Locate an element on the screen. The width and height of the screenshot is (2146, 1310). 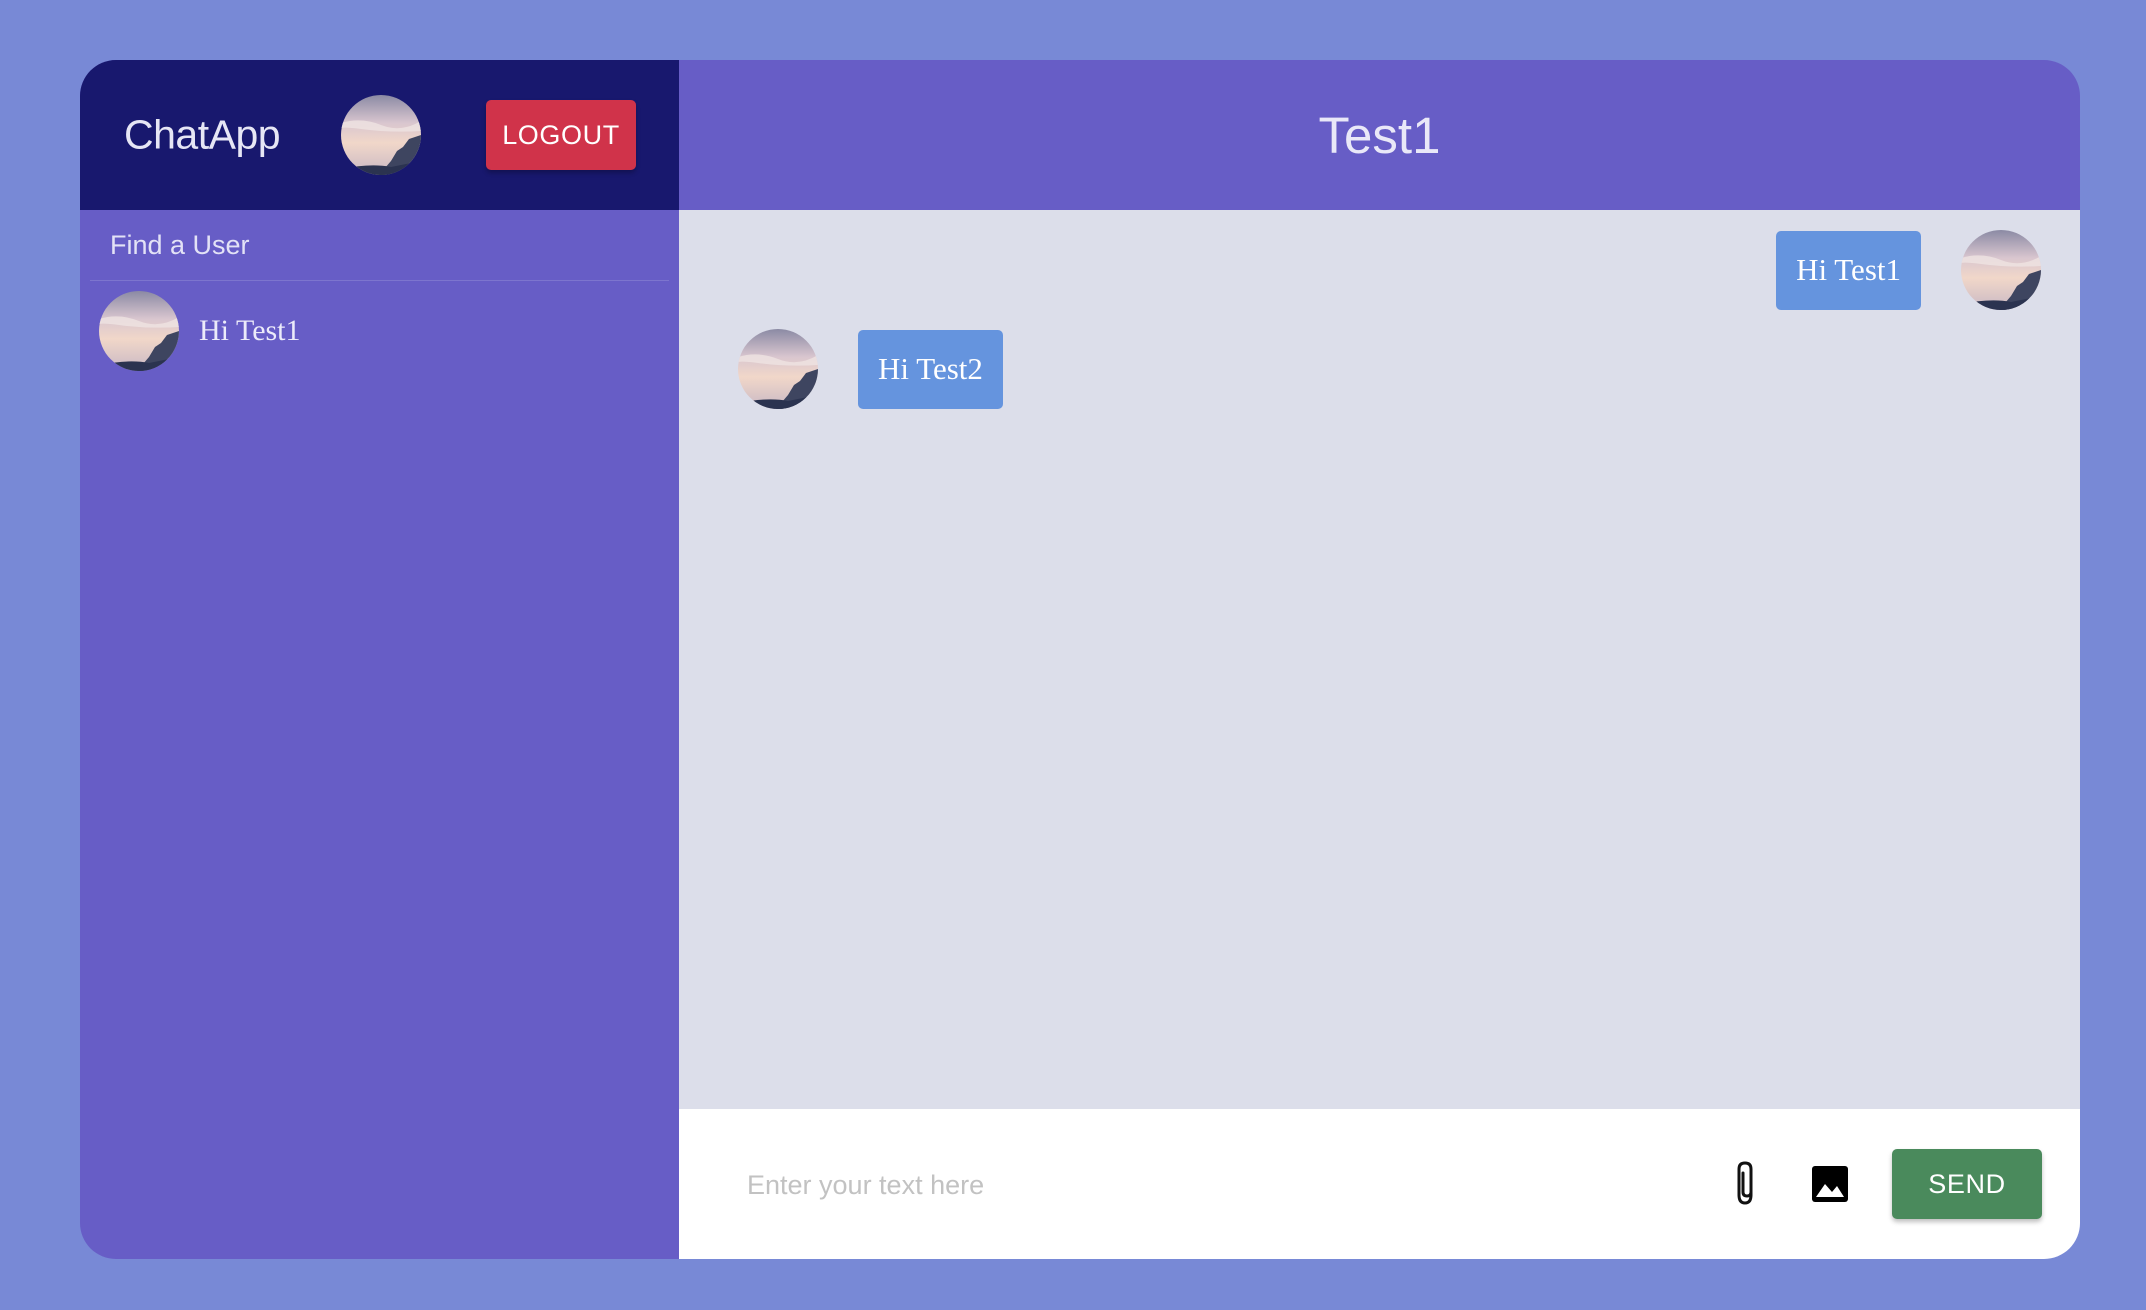
app-name: ChatApp is located at coordinates (202, 134).